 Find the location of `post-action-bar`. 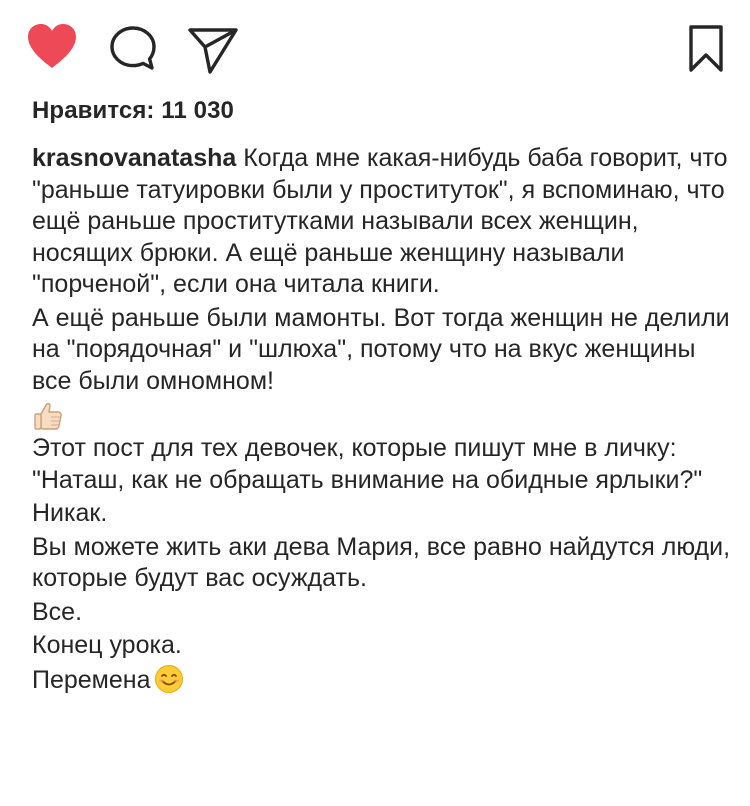

post-action-bar is located at coordinates (375, 45).